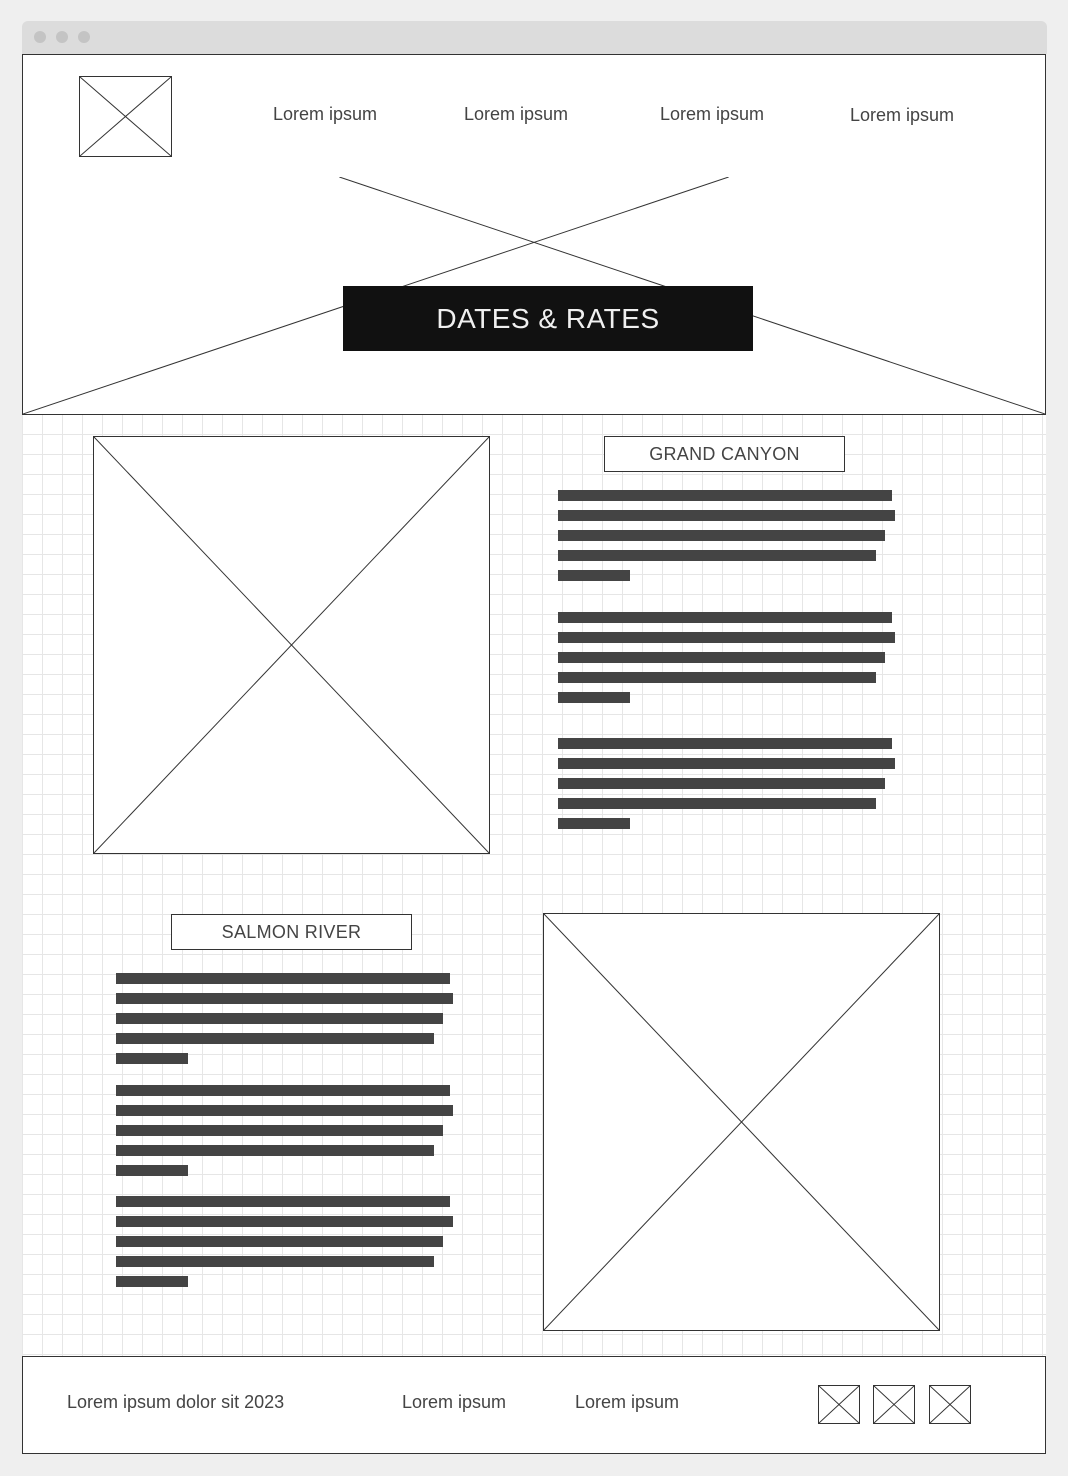  What do you see at coordinates (724, 454) in the screenshot?
I see `section-title-grand-canyon: GRAND CANYON` at bounding box center [724, 454].